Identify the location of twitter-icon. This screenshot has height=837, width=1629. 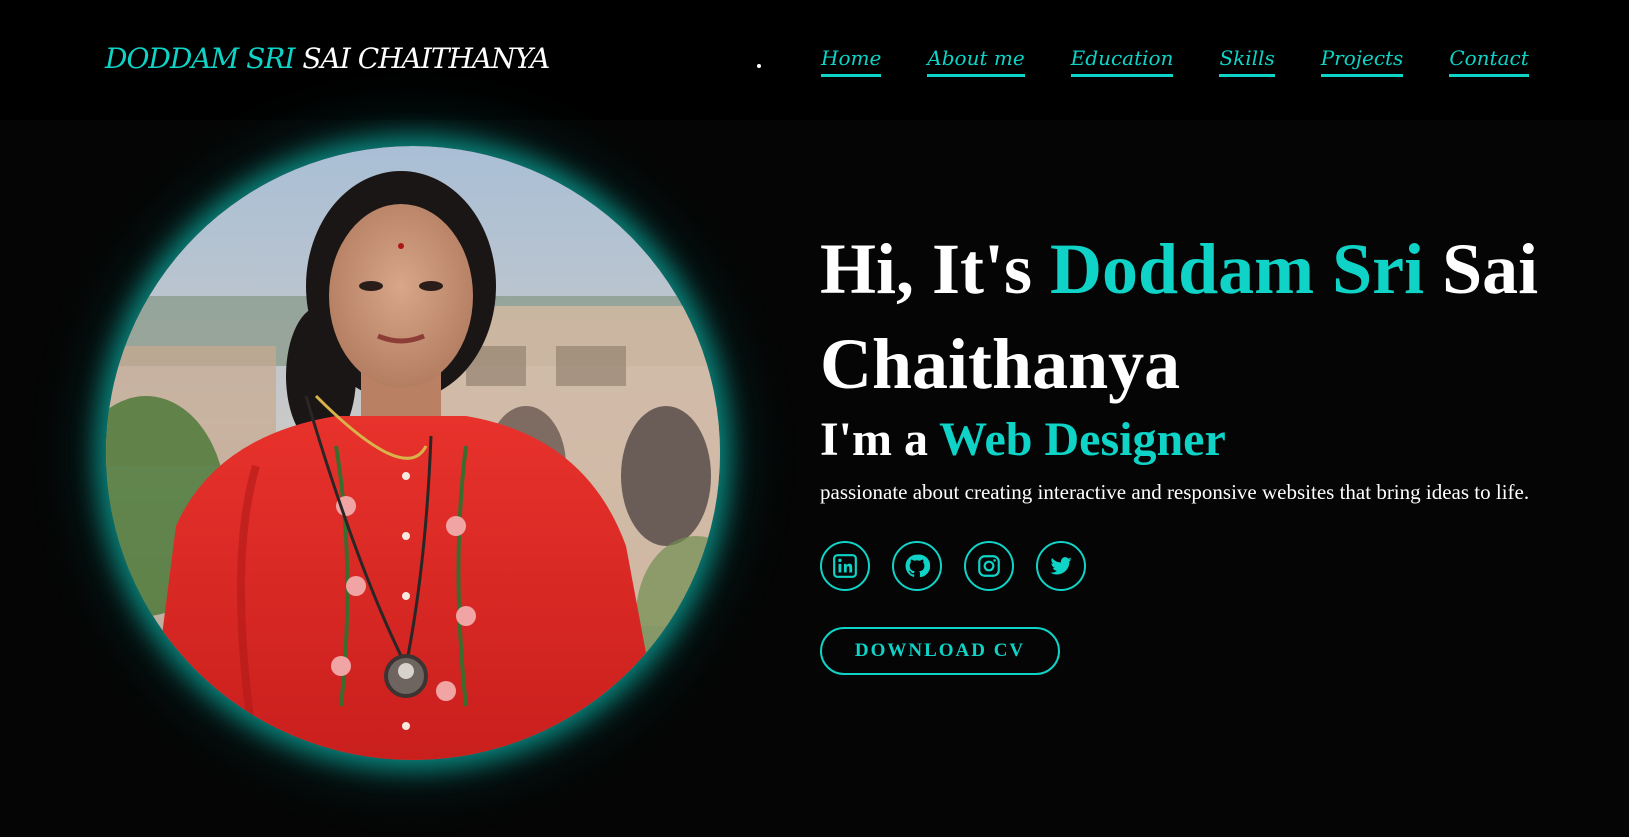
(1061, 566).